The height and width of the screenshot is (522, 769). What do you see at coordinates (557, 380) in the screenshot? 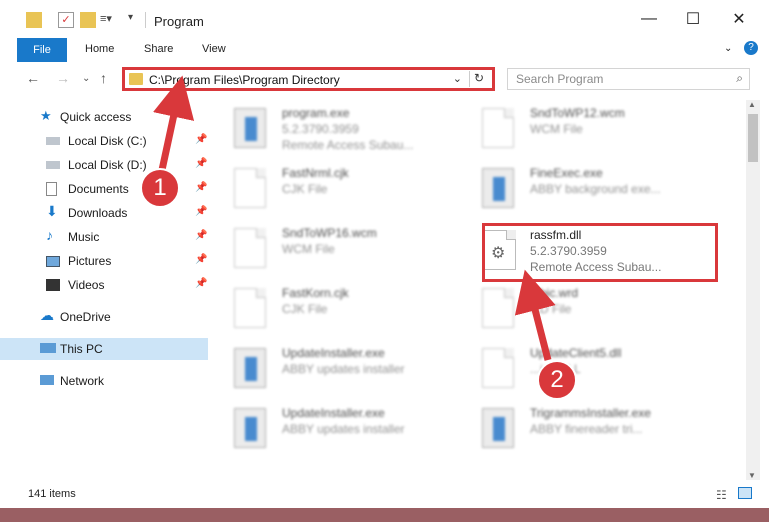
I see `callout-2: 2` at bounding box center [557, 380].